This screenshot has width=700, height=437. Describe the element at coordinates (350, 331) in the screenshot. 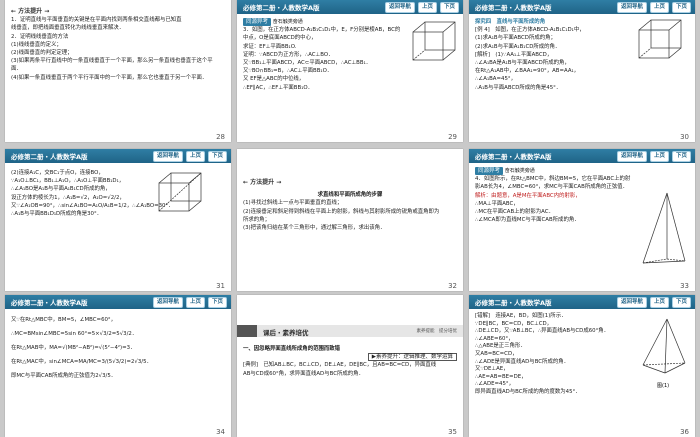

I see `section-band: 课后・素养培优 素养提能 提分培优` at that location.